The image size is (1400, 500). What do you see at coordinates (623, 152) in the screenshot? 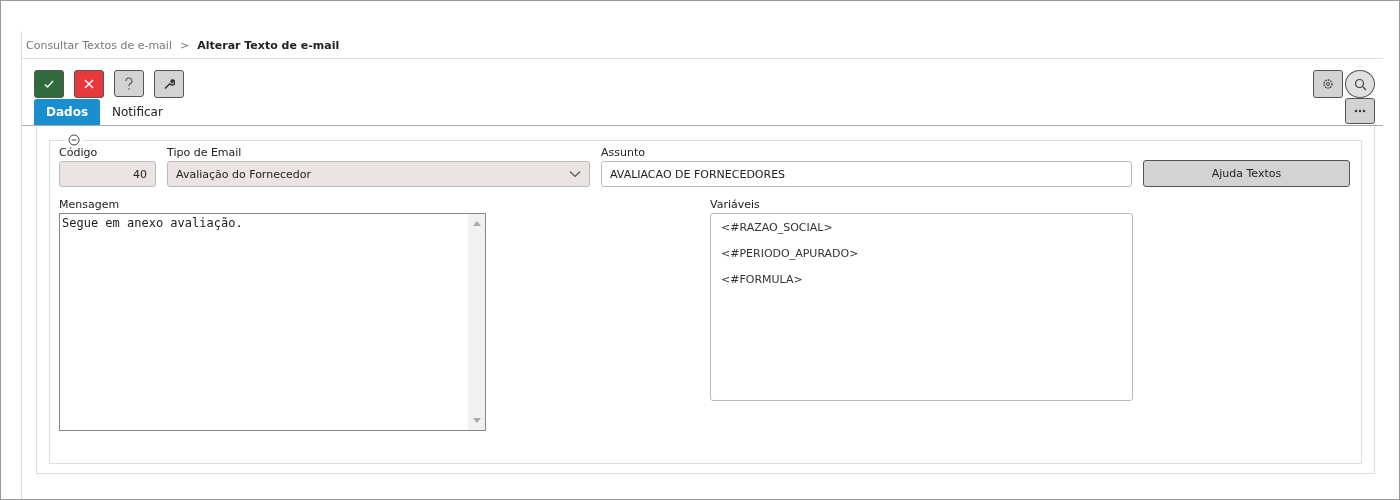
I see `field-label: Assunto` at bounding box center [623, 152].